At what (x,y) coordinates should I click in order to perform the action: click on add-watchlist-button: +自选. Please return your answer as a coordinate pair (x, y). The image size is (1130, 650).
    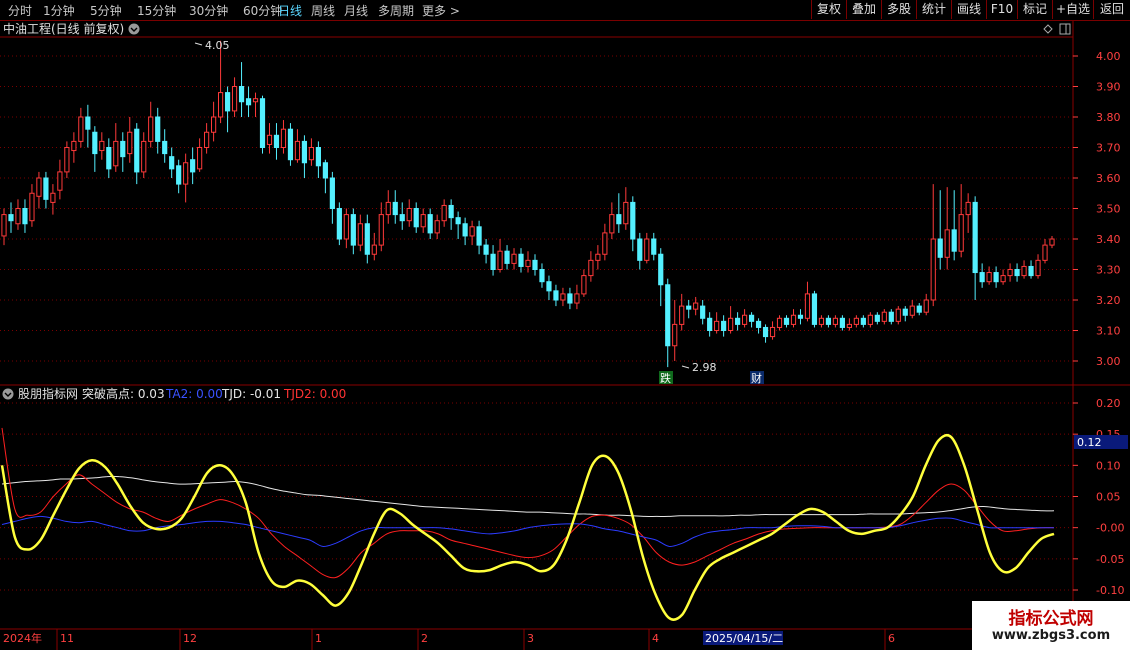
    Looking at the image, I should click on (1072, 9).